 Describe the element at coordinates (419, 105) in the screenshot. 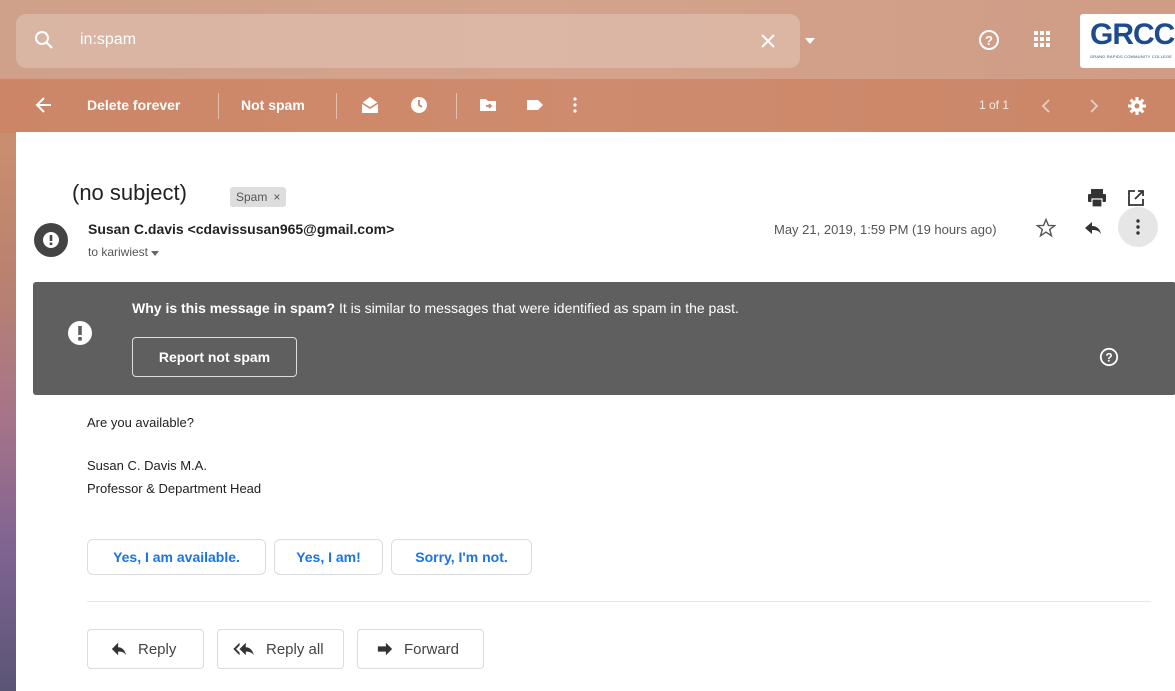

I see `snooze-clock-icon` at that location.